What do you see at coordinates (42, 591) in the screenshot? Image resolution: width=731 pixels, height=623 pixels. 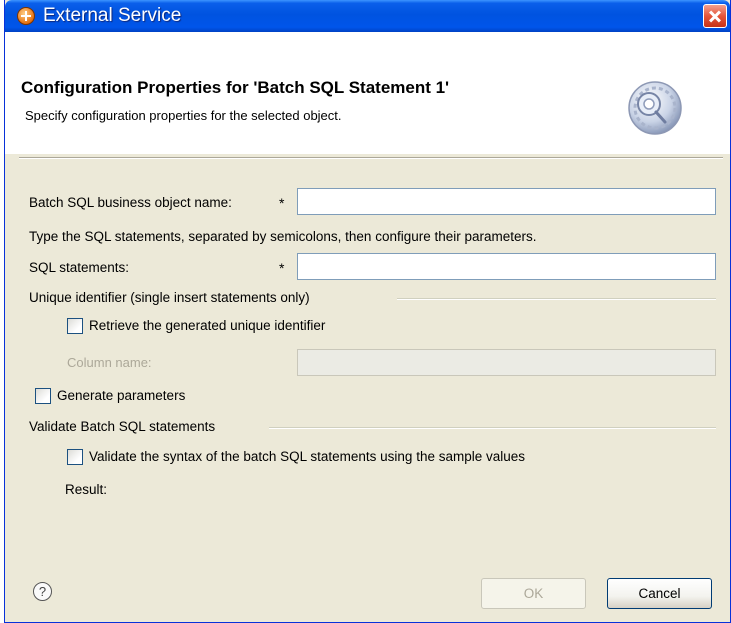 I see `help-icon: ?` at bounding box center [42, 591].